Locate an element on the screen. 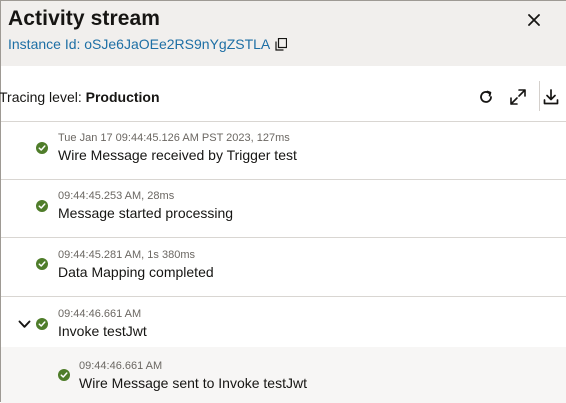 This screenshot has height=403, width=566. chevron-down-icon is located at coordinates (24, 324).